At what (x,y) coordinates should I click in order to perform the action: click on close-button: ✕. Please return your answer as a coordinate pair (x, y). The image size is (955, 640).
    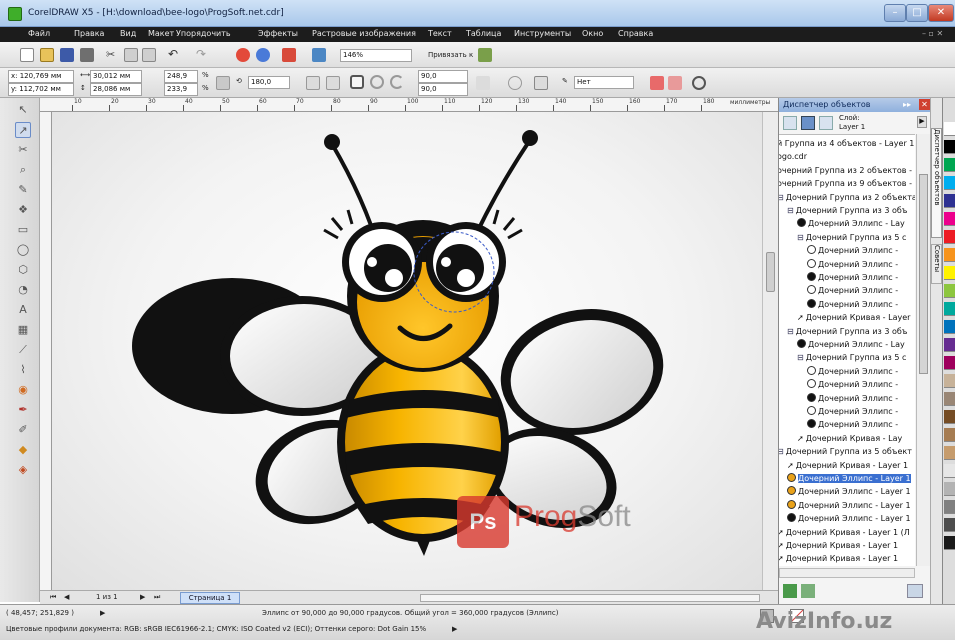
    Looking at the image, I should click on (941, 13).